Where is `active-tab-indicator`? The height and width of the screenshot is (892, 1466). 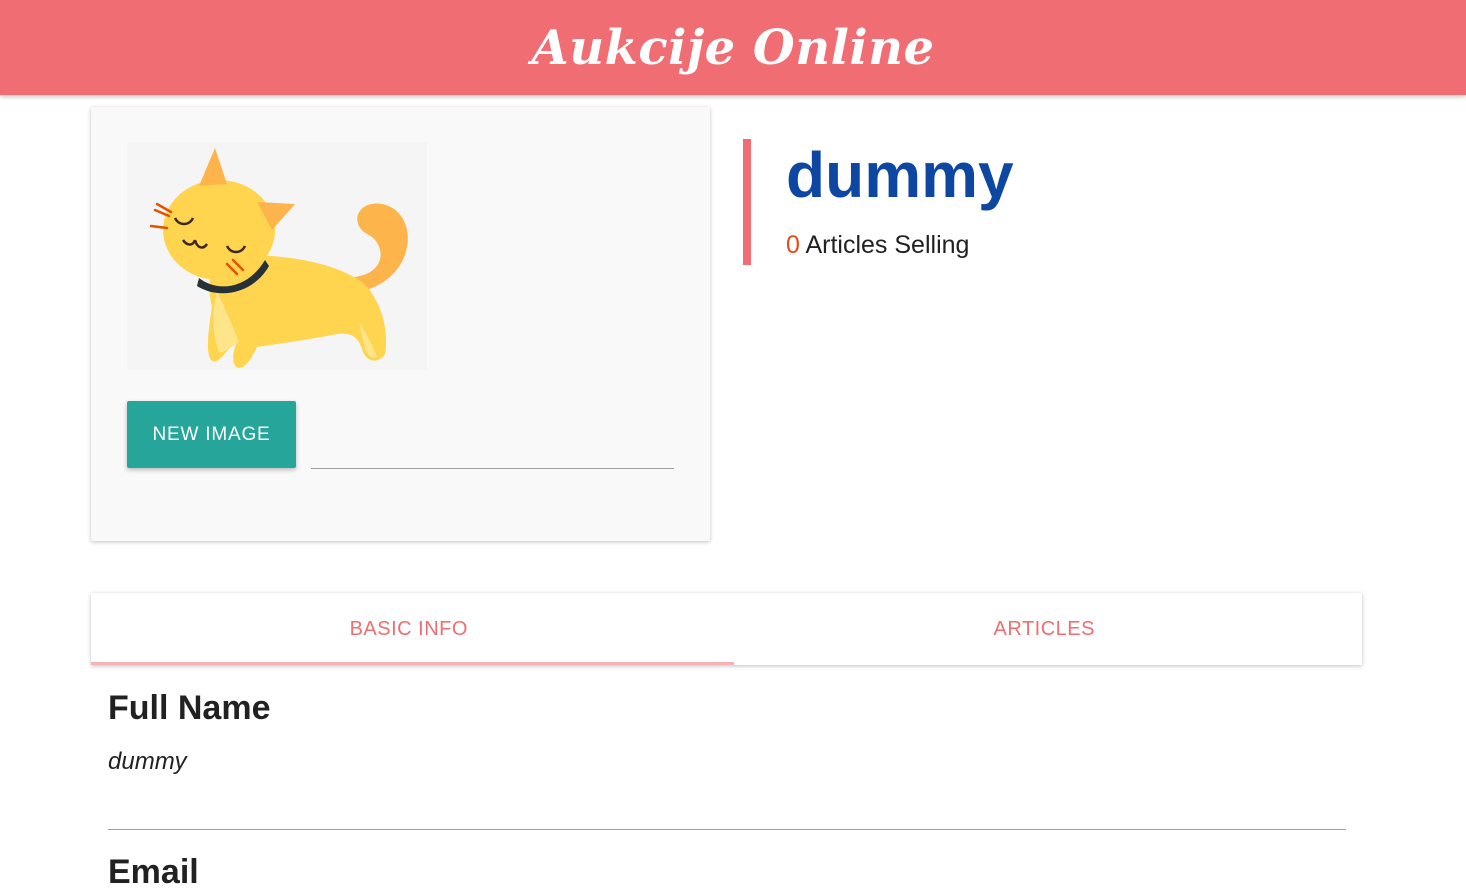
active-tab-indicator is located at coordinates (412, 663).